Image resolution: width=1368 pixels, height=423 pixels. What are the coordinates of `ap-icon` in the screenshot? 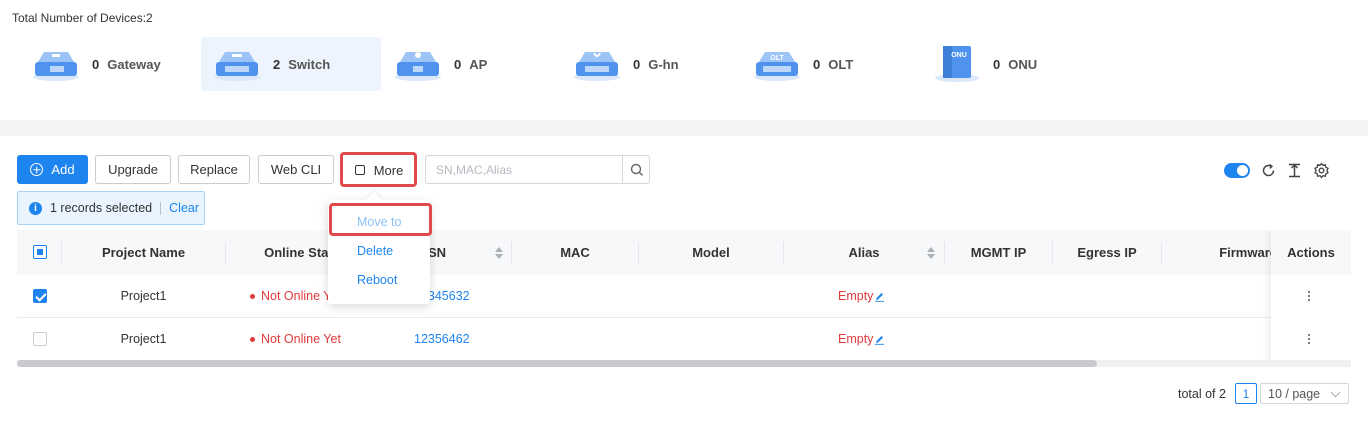 It's located at (418, 64).